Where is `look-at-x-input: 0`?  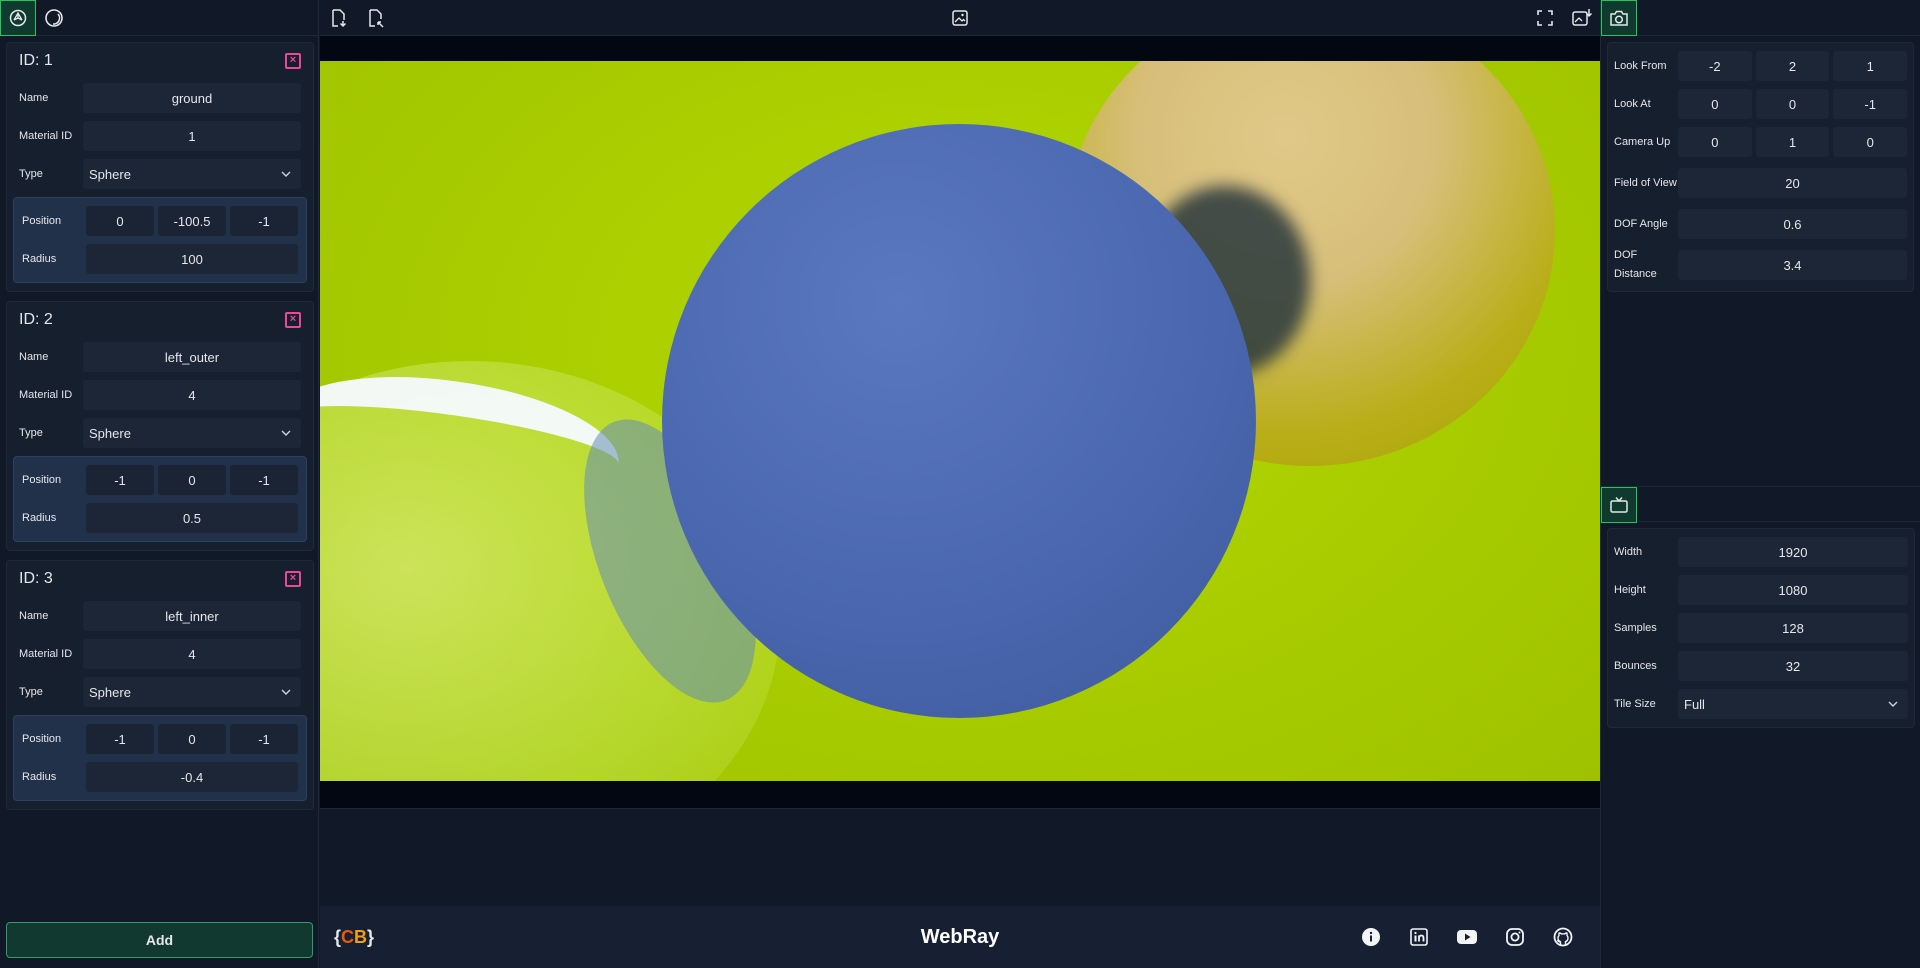
look-at-x-input: 0 is located at coordinates (1715, 104).